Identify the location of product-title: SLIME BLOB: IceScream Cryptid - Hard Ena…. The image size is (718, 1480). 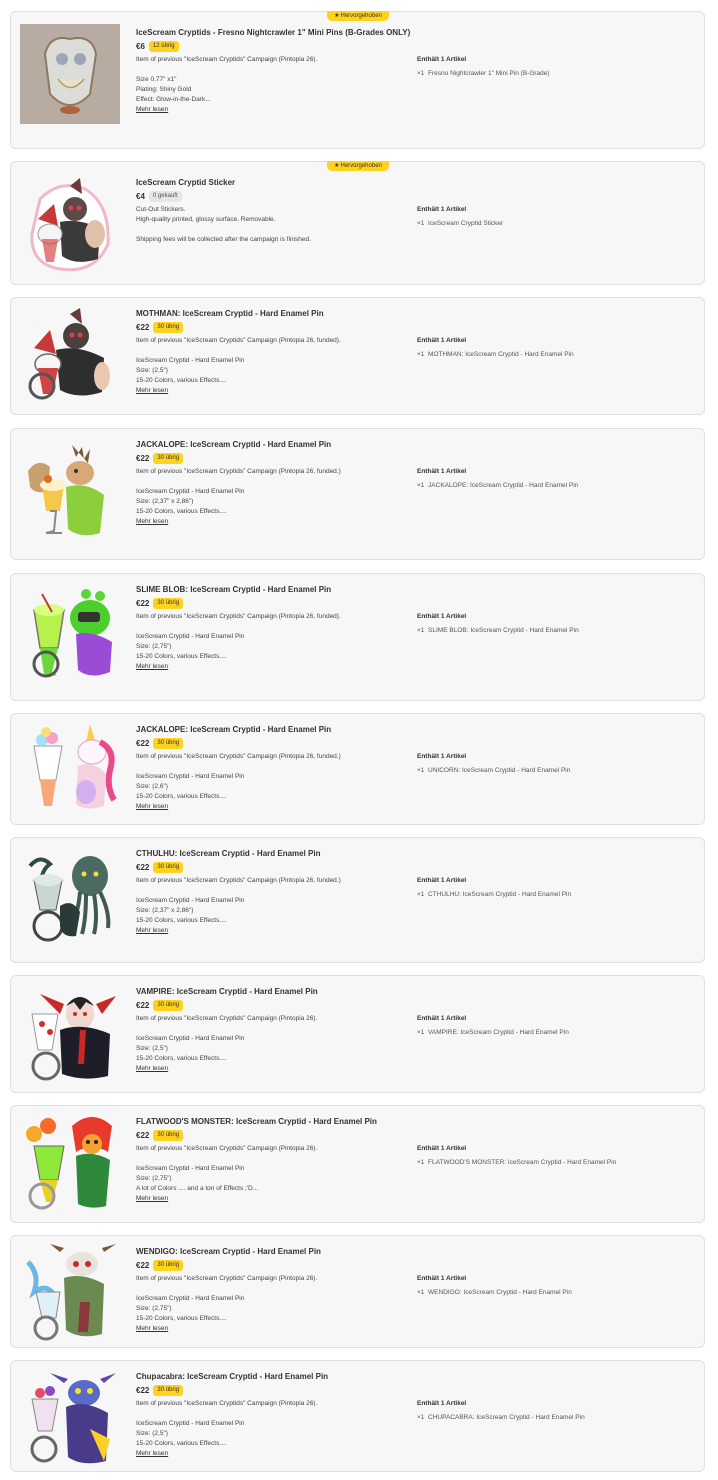
(233, 589).